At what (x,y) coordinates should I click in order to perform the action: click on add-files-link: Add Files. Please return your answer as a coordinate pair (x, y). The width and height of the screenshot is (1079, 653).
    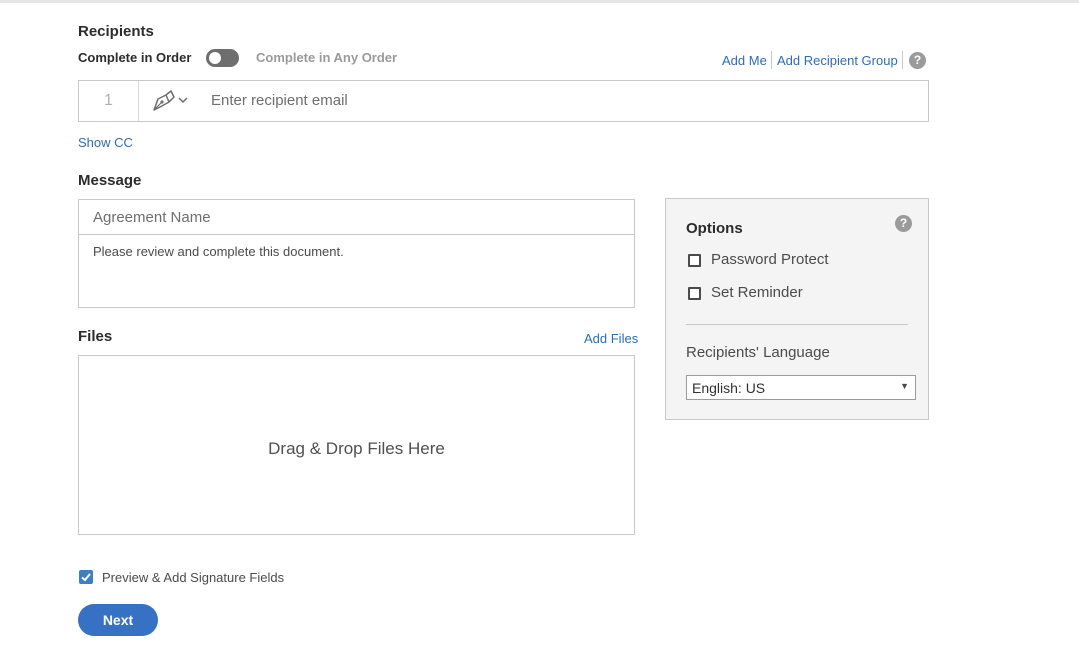
    Looking at the image, I should click on (611, 338).